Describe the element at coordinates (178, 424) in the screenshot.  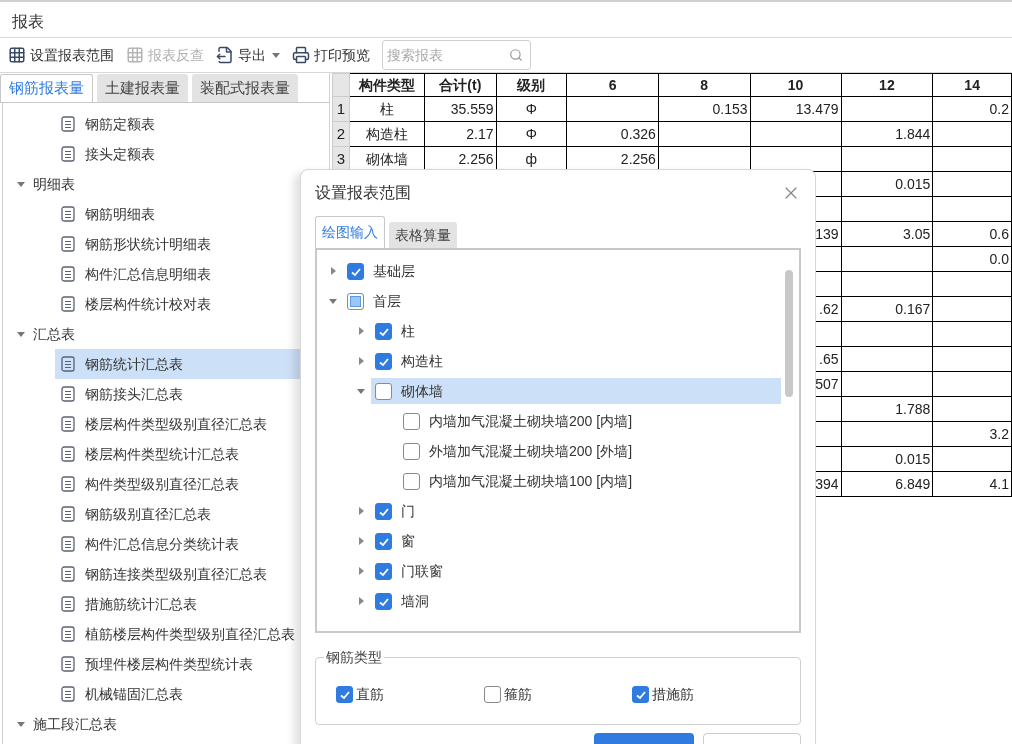
I see `report-item: 楼层构件类型级别直径汇总表` at that location.